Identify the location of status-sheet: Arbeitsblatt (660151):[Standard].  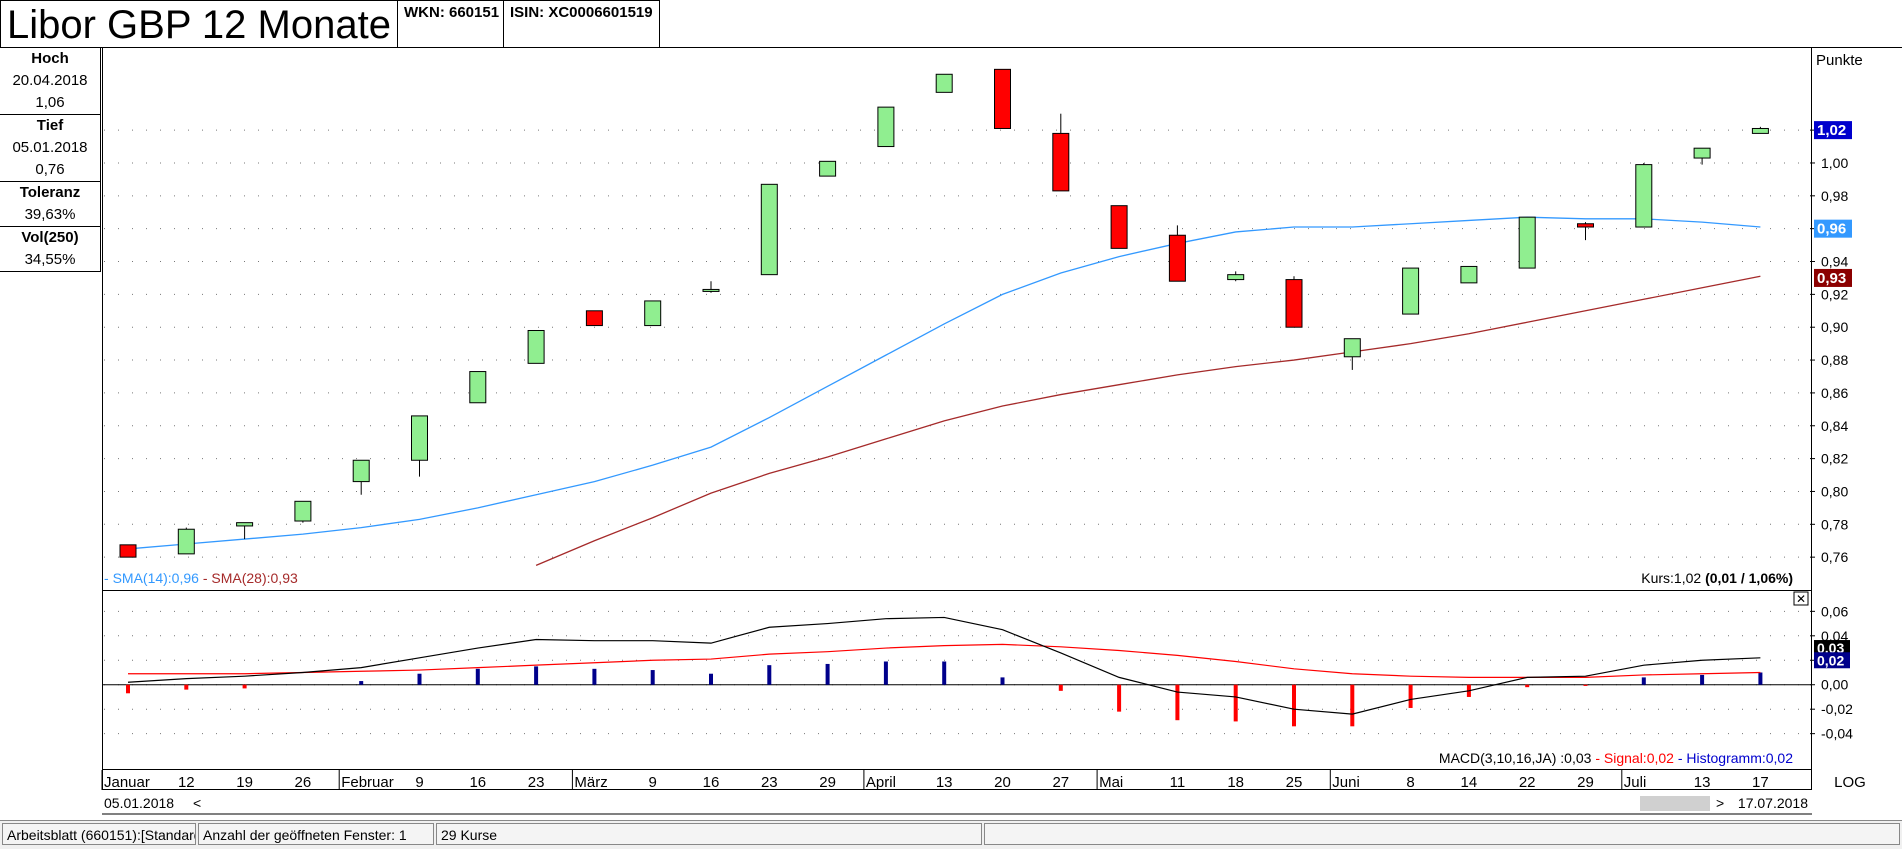
(99, 834).